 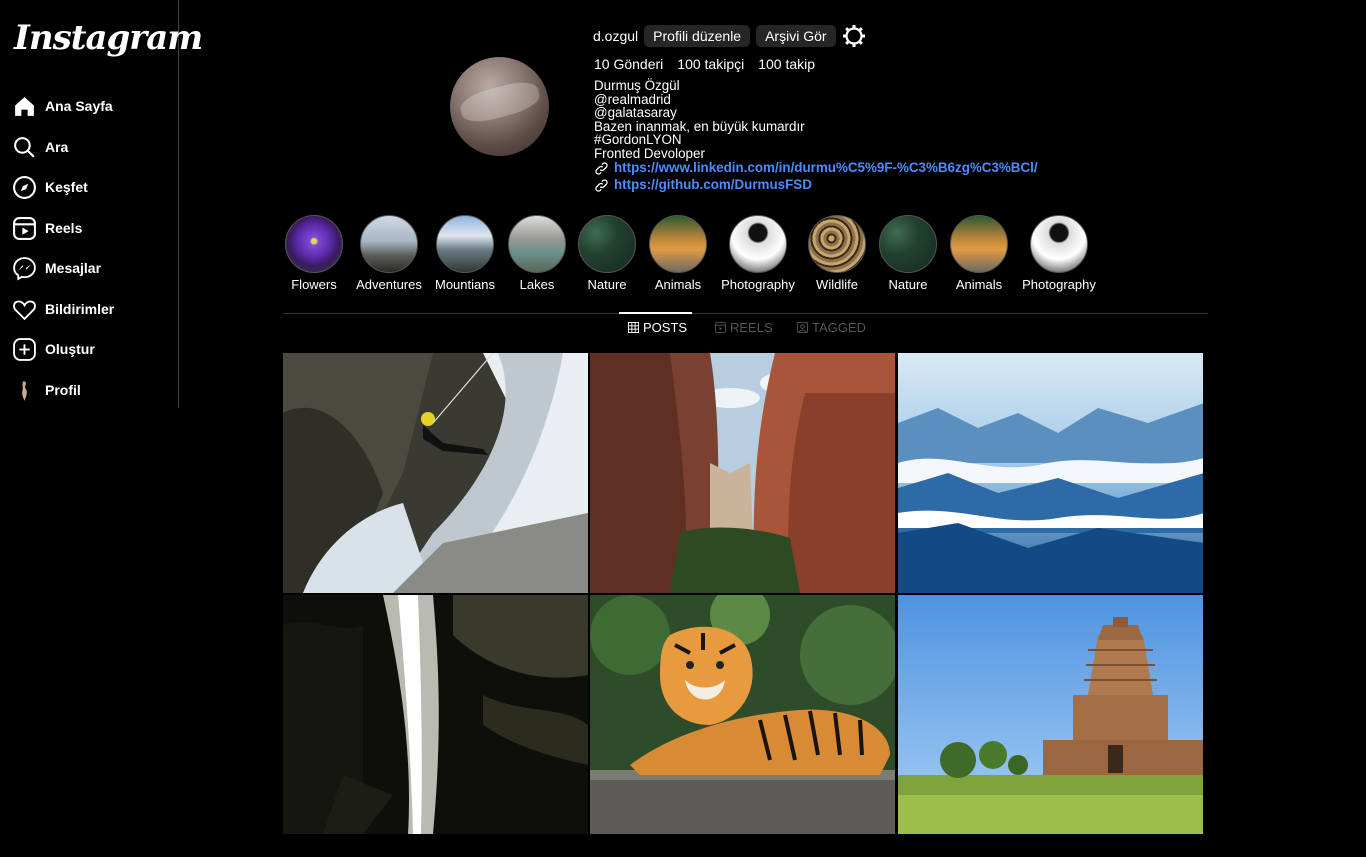 I want to click on profile-tabs: POSTS REELS TAGGED, so click(x=745, y=327).